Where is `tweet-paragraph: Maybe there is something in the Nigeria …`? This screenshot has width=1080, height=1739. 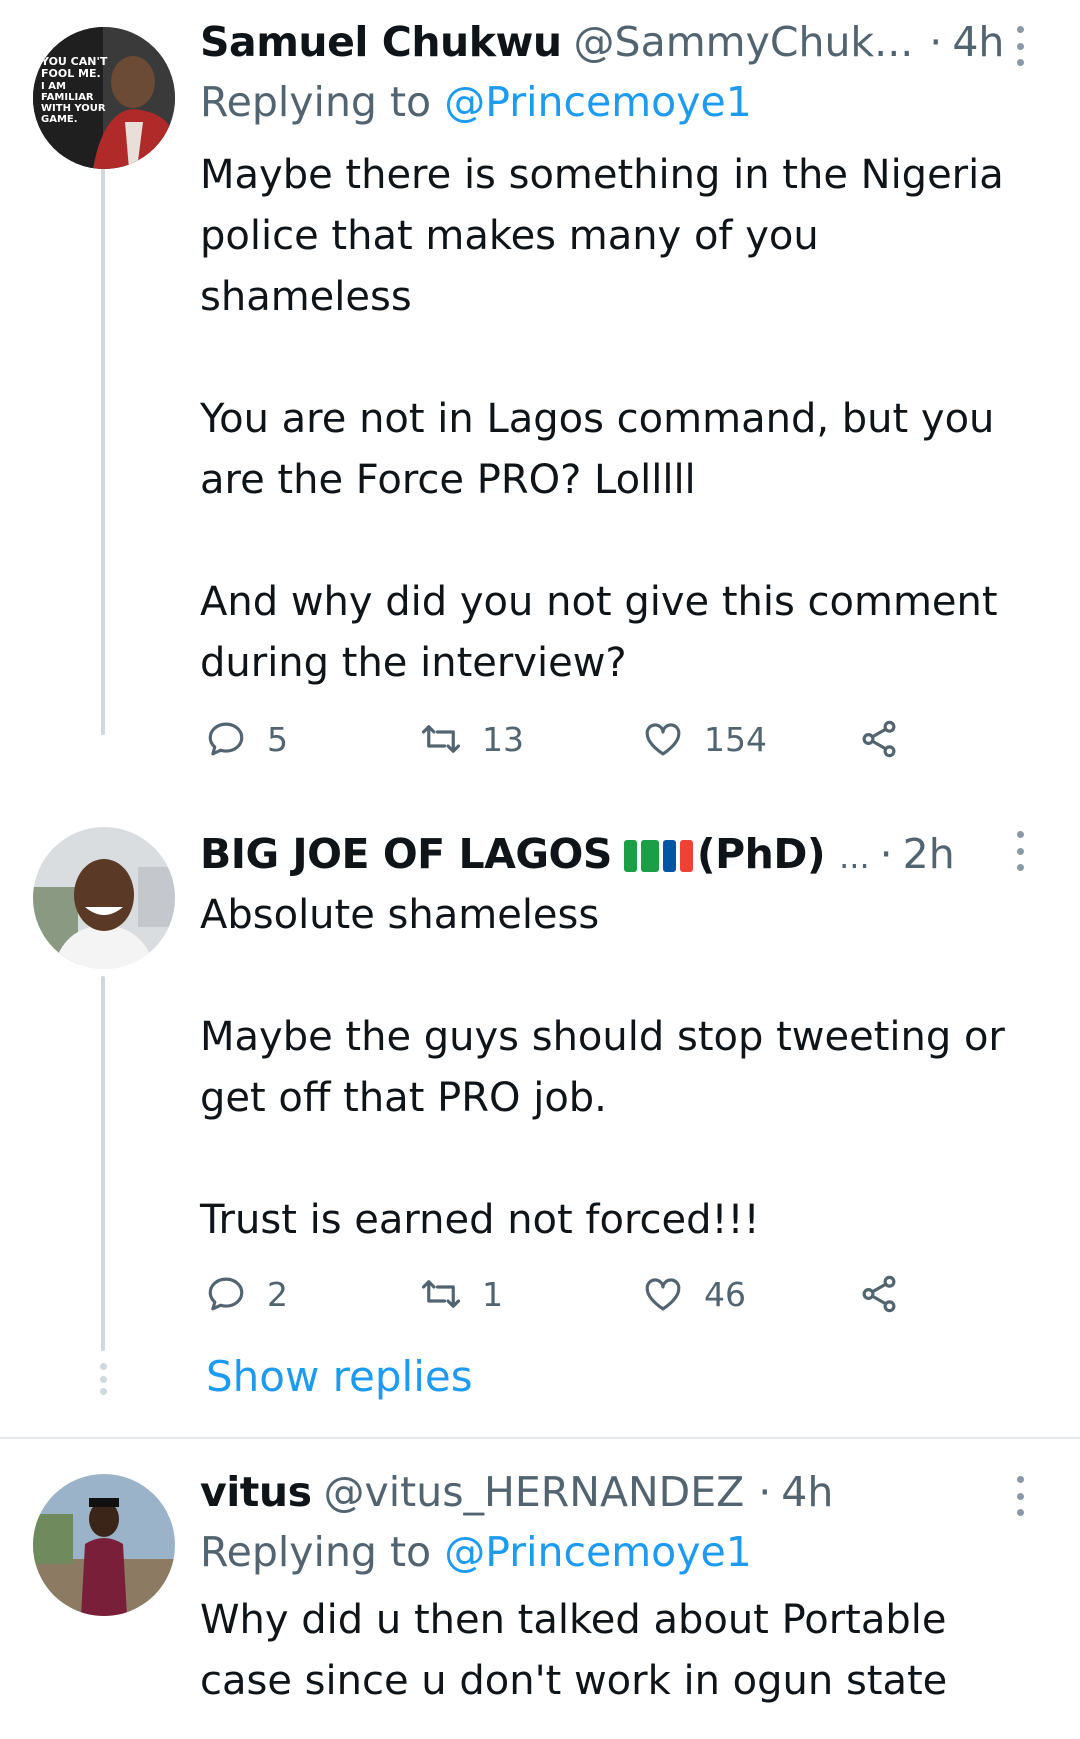 tweet-paragraph: Maybe there is something in the Nigeria … is located at coordinates (602, 236).